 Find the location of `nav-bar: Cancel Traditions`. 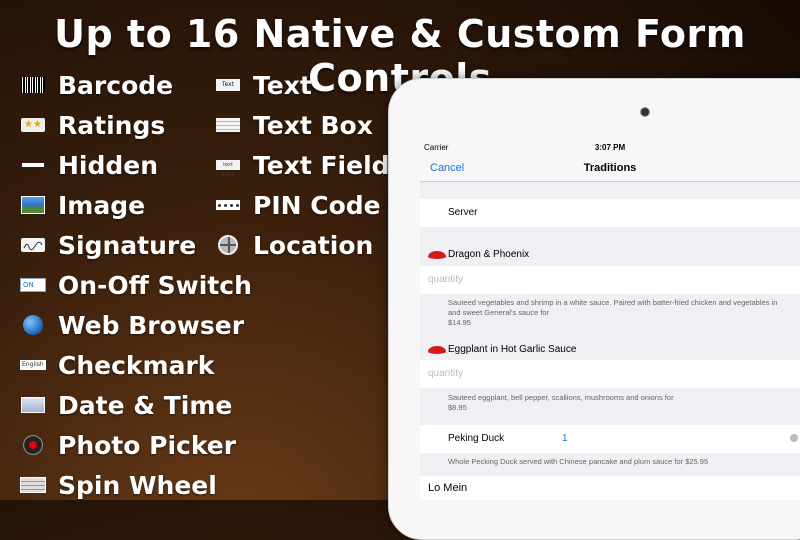

nav-bar: Cancel Traditions is located at coordinates (610, 168).